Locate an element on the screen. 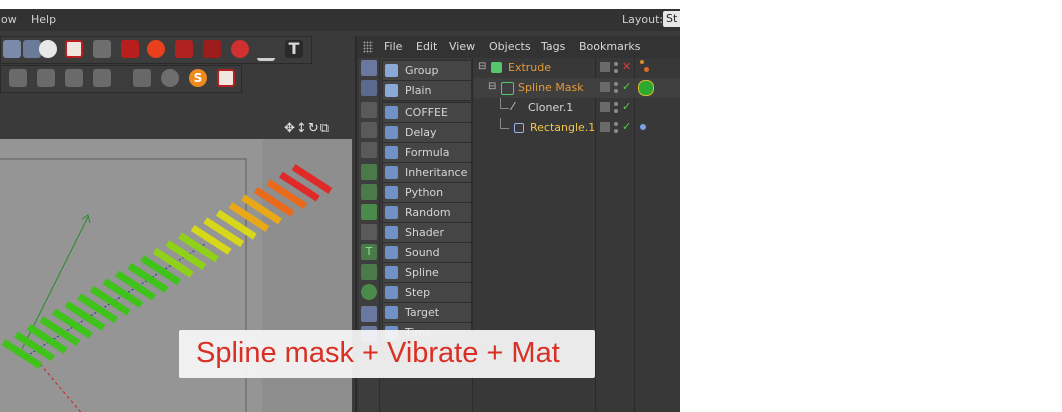  rotate-view-icon: ↻ is located at coordinates (314, 128).